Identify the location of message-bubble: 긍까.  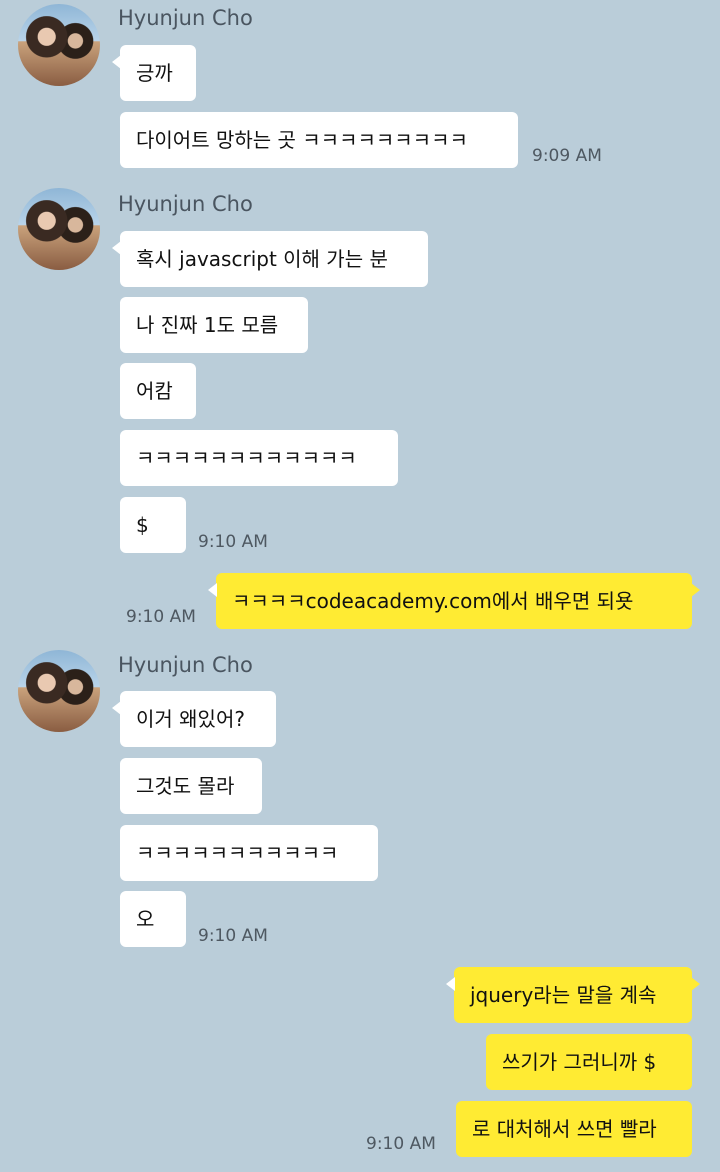
(154, 73).